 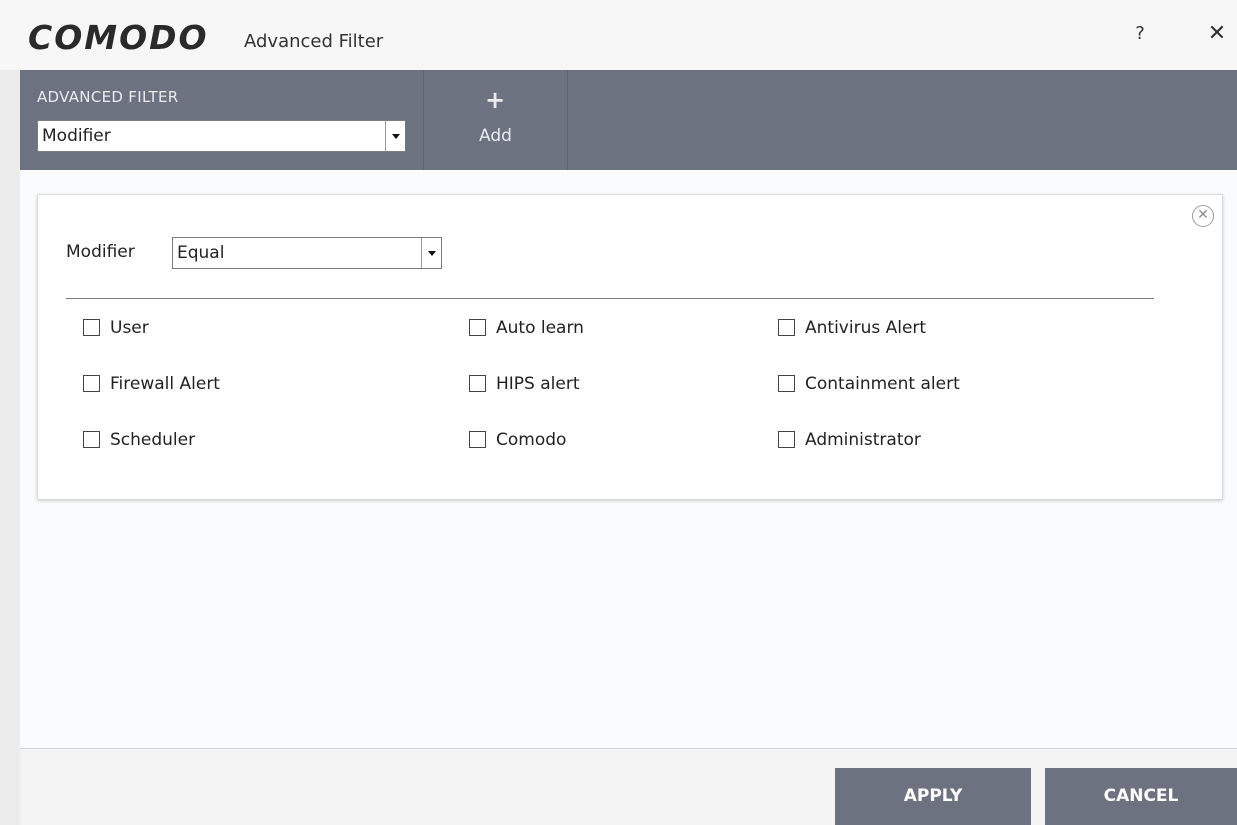 What do you see at coordinates (496, 120) in the screenshot?
I see `add-filter-button: + Add` at bounding box center [496, 120].